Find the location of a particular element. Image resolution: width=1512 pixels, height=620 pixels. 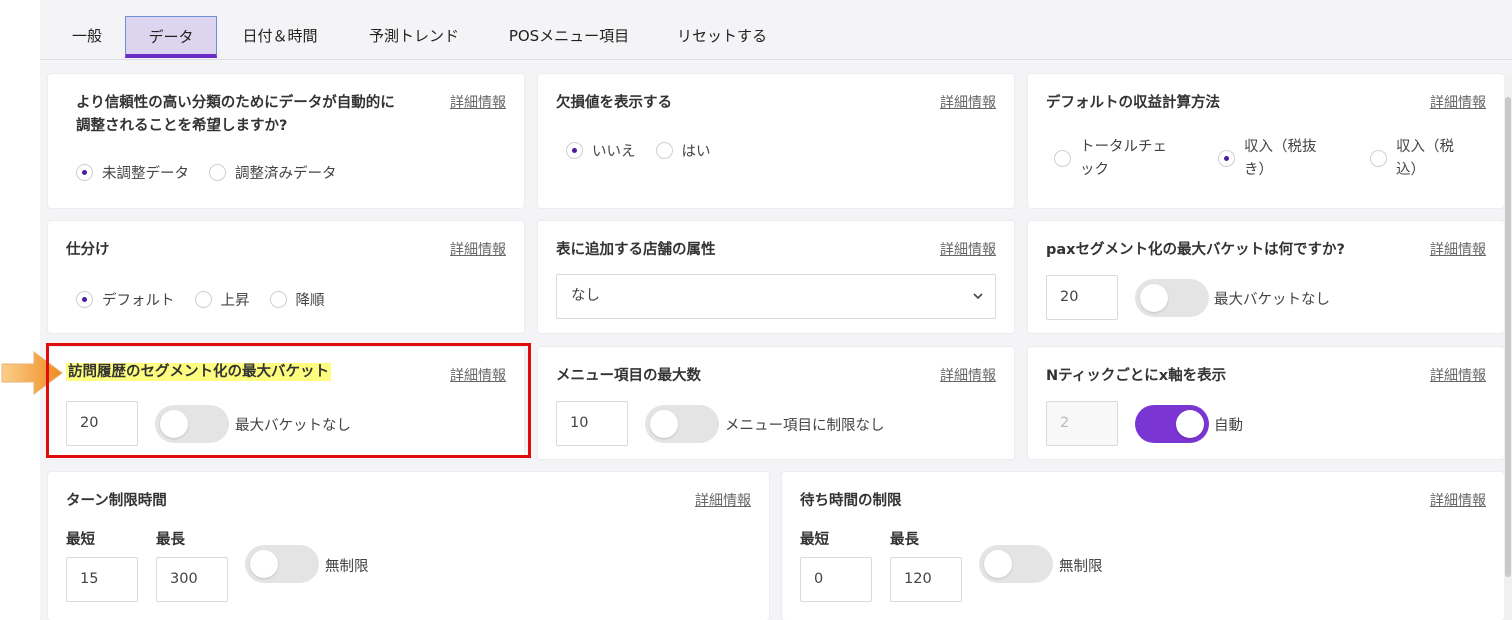

card-wait-time: 待ち時間の制限 詳細情報 最短 最長 0 120 無制限 is located at coordinates (1143, 546).